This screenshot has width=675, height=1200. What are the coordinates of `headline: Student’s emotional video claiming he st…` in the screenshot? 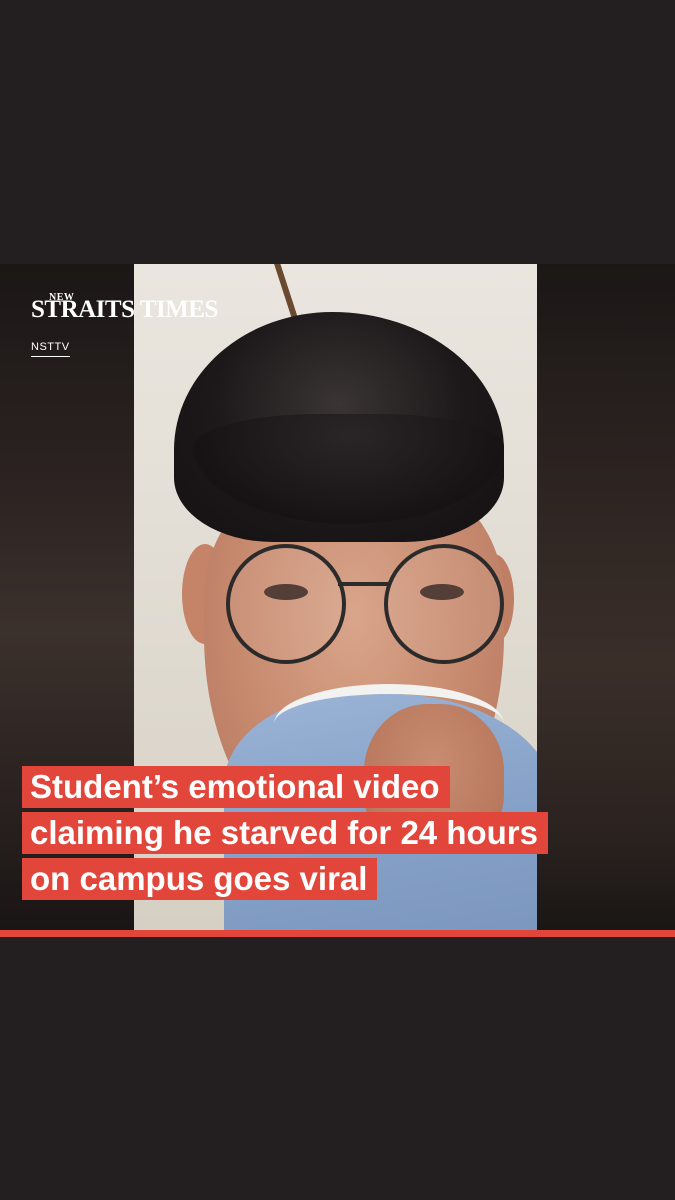 It's located at (337, 835).